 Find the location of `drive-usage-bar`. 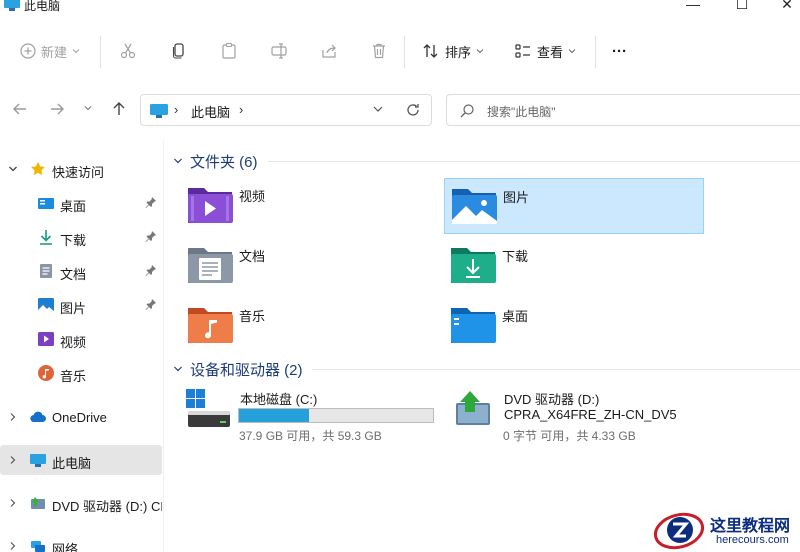

drive-usage-bar is located at coordinates (336, 415).